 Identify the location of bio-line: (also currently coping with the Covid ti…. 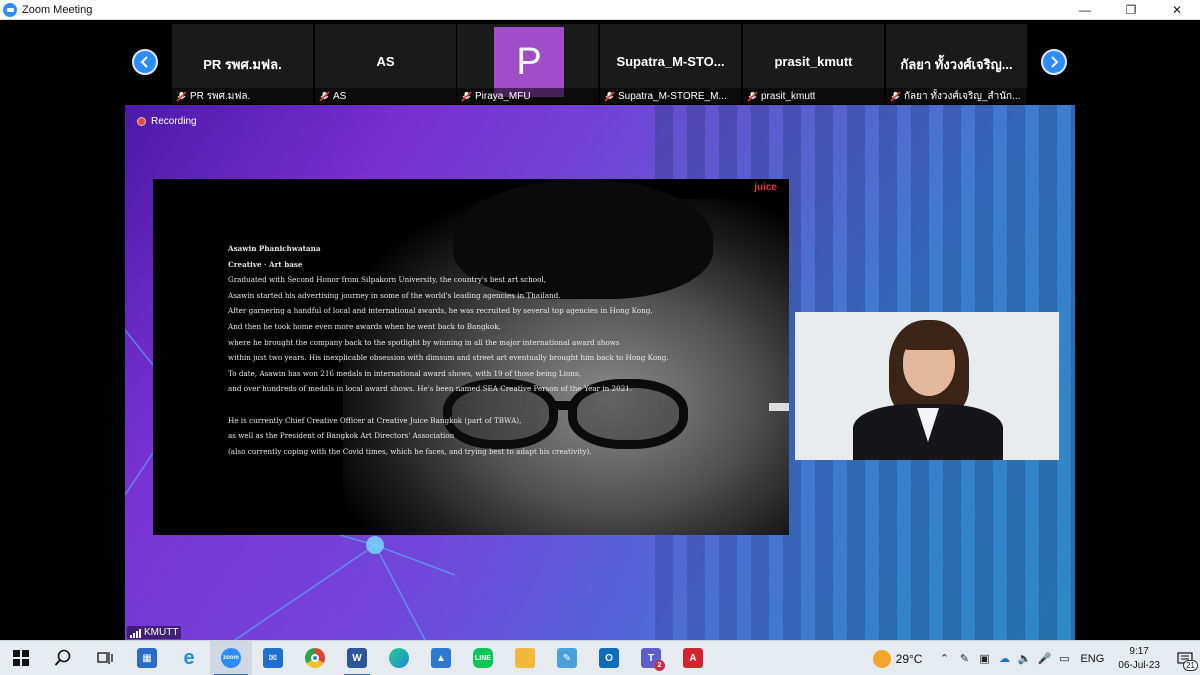
(410, 451).